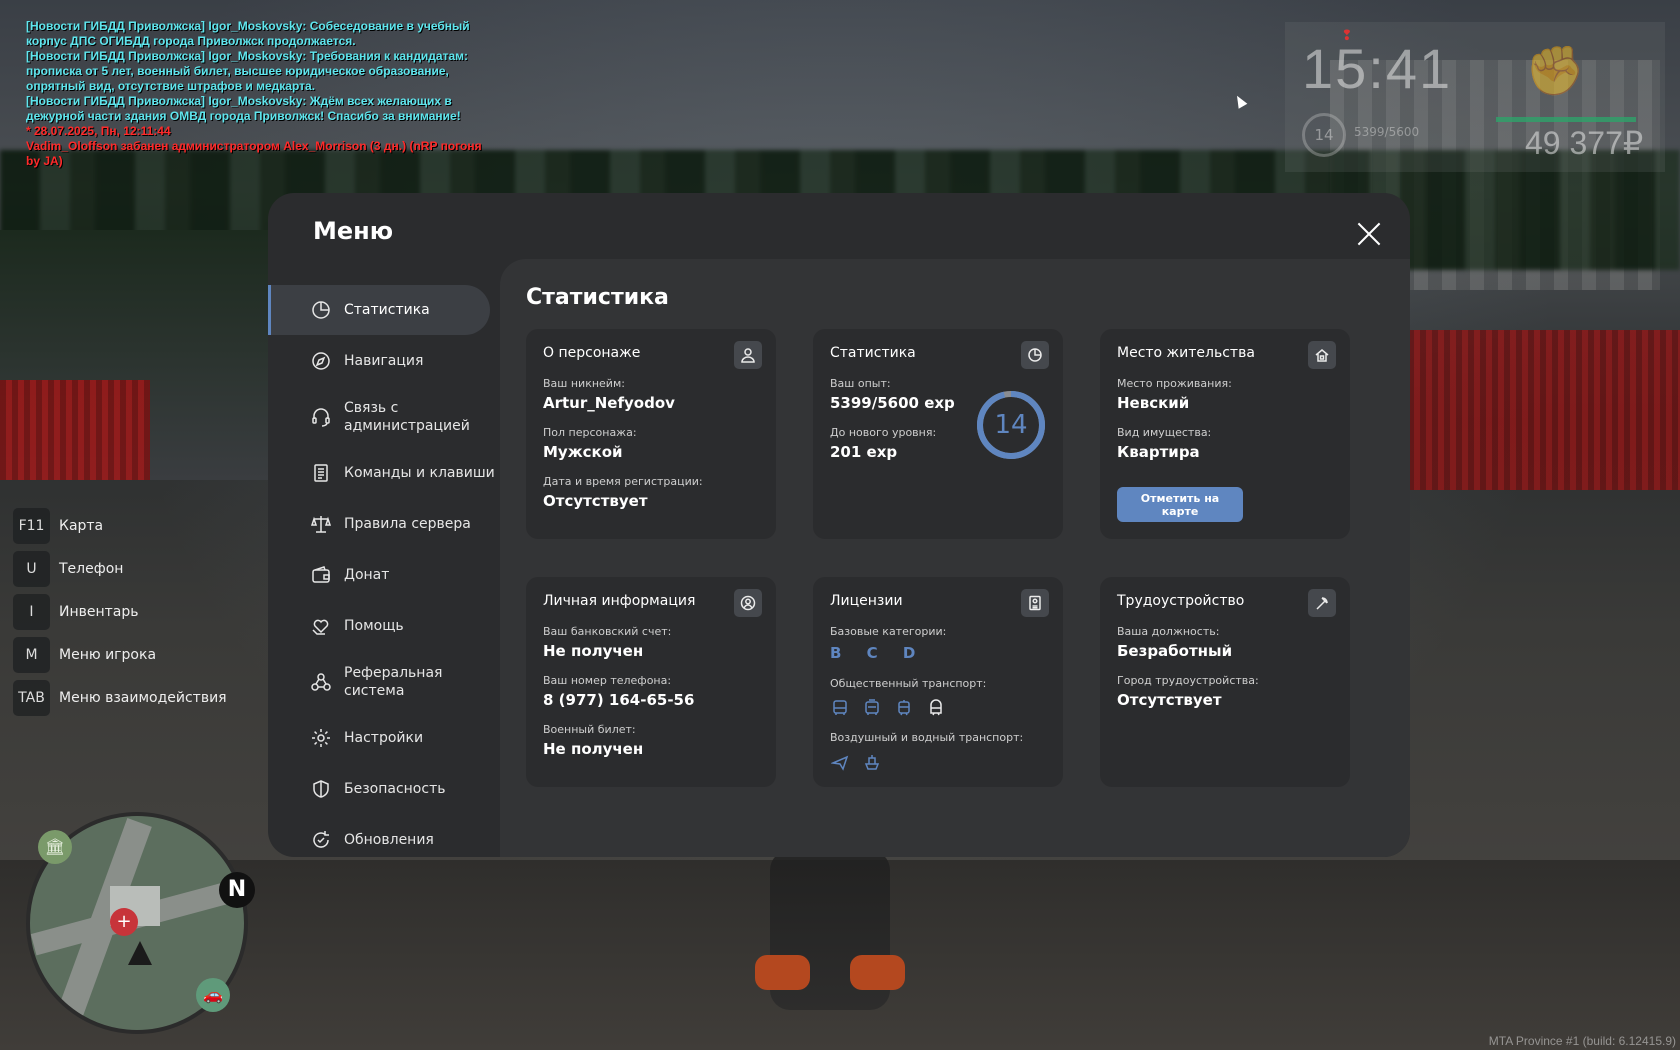  What do you see at coordinates (213, 995) in the screenshot?
I see `car-icon: 🚗` at bounding box center [213, 995].